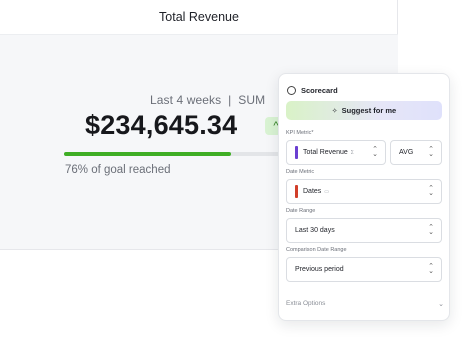  What do you see at coordinates (325, 152) in the screenshot?
I see `kpi-metric-value: Total Revenue` at bounding box center [325, 152].